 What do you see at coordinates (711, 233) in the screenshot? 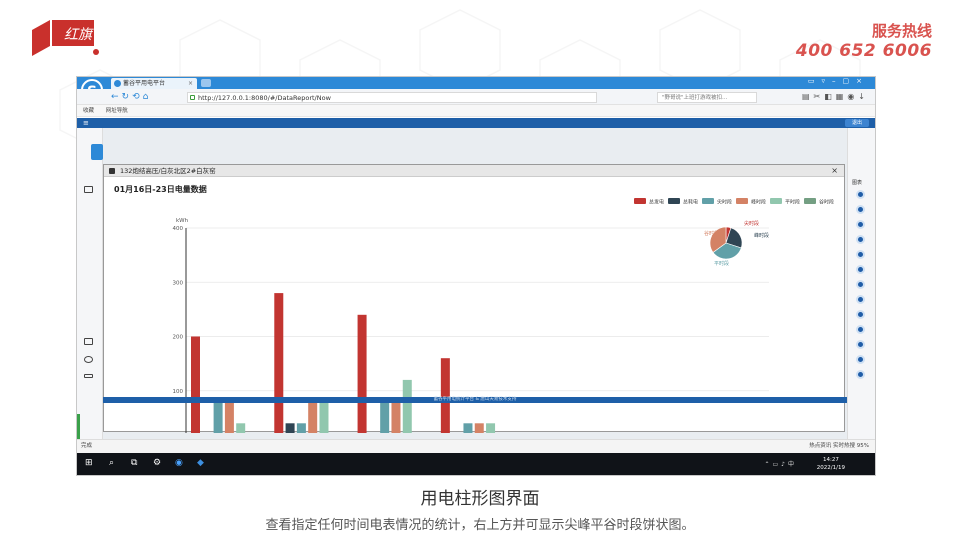
I see `pie-label: 谷时段` at bounding box center [711, 233].